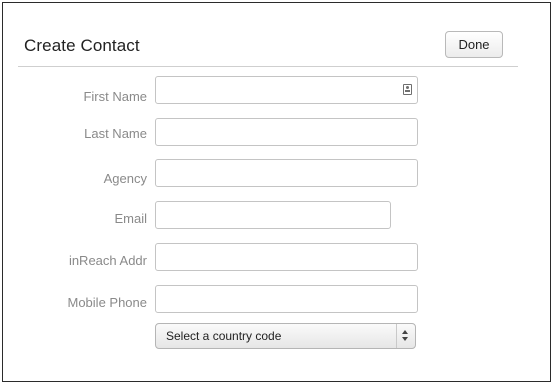 The height and width of the screenshot is (382, 555). I want to click on country-code-selected: Select a country code, so click(224, 336).